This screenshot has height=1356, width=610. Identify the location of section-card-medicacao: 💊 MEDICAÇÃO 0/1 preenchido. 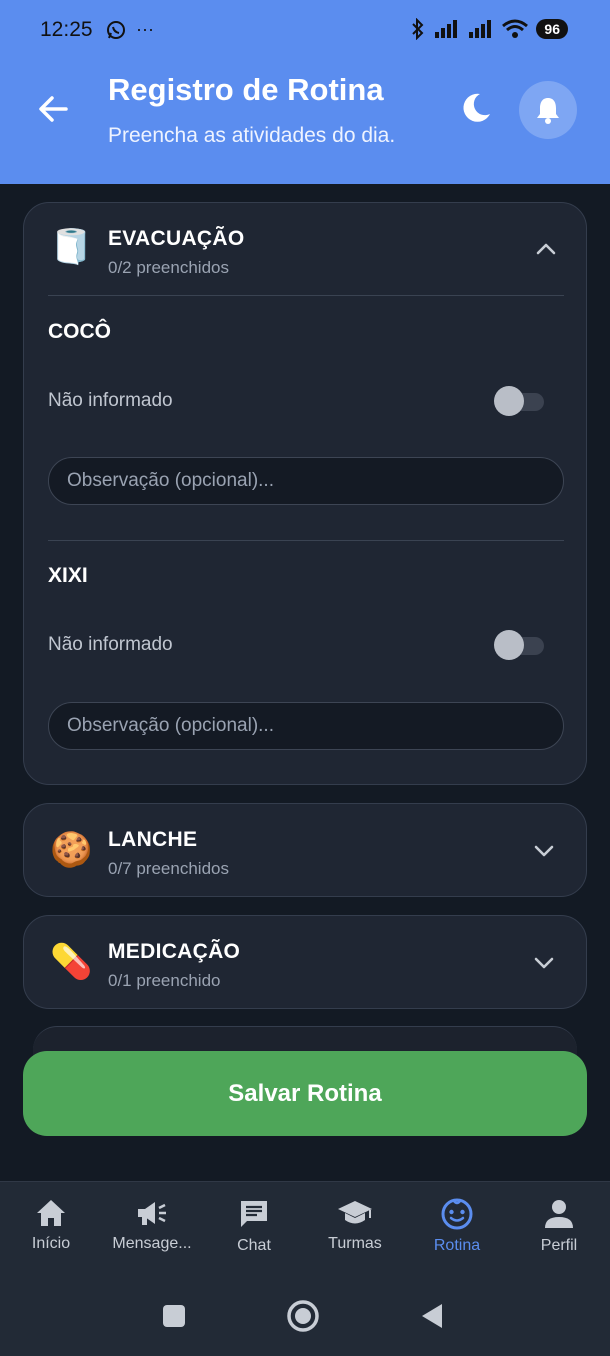
(305, 962).